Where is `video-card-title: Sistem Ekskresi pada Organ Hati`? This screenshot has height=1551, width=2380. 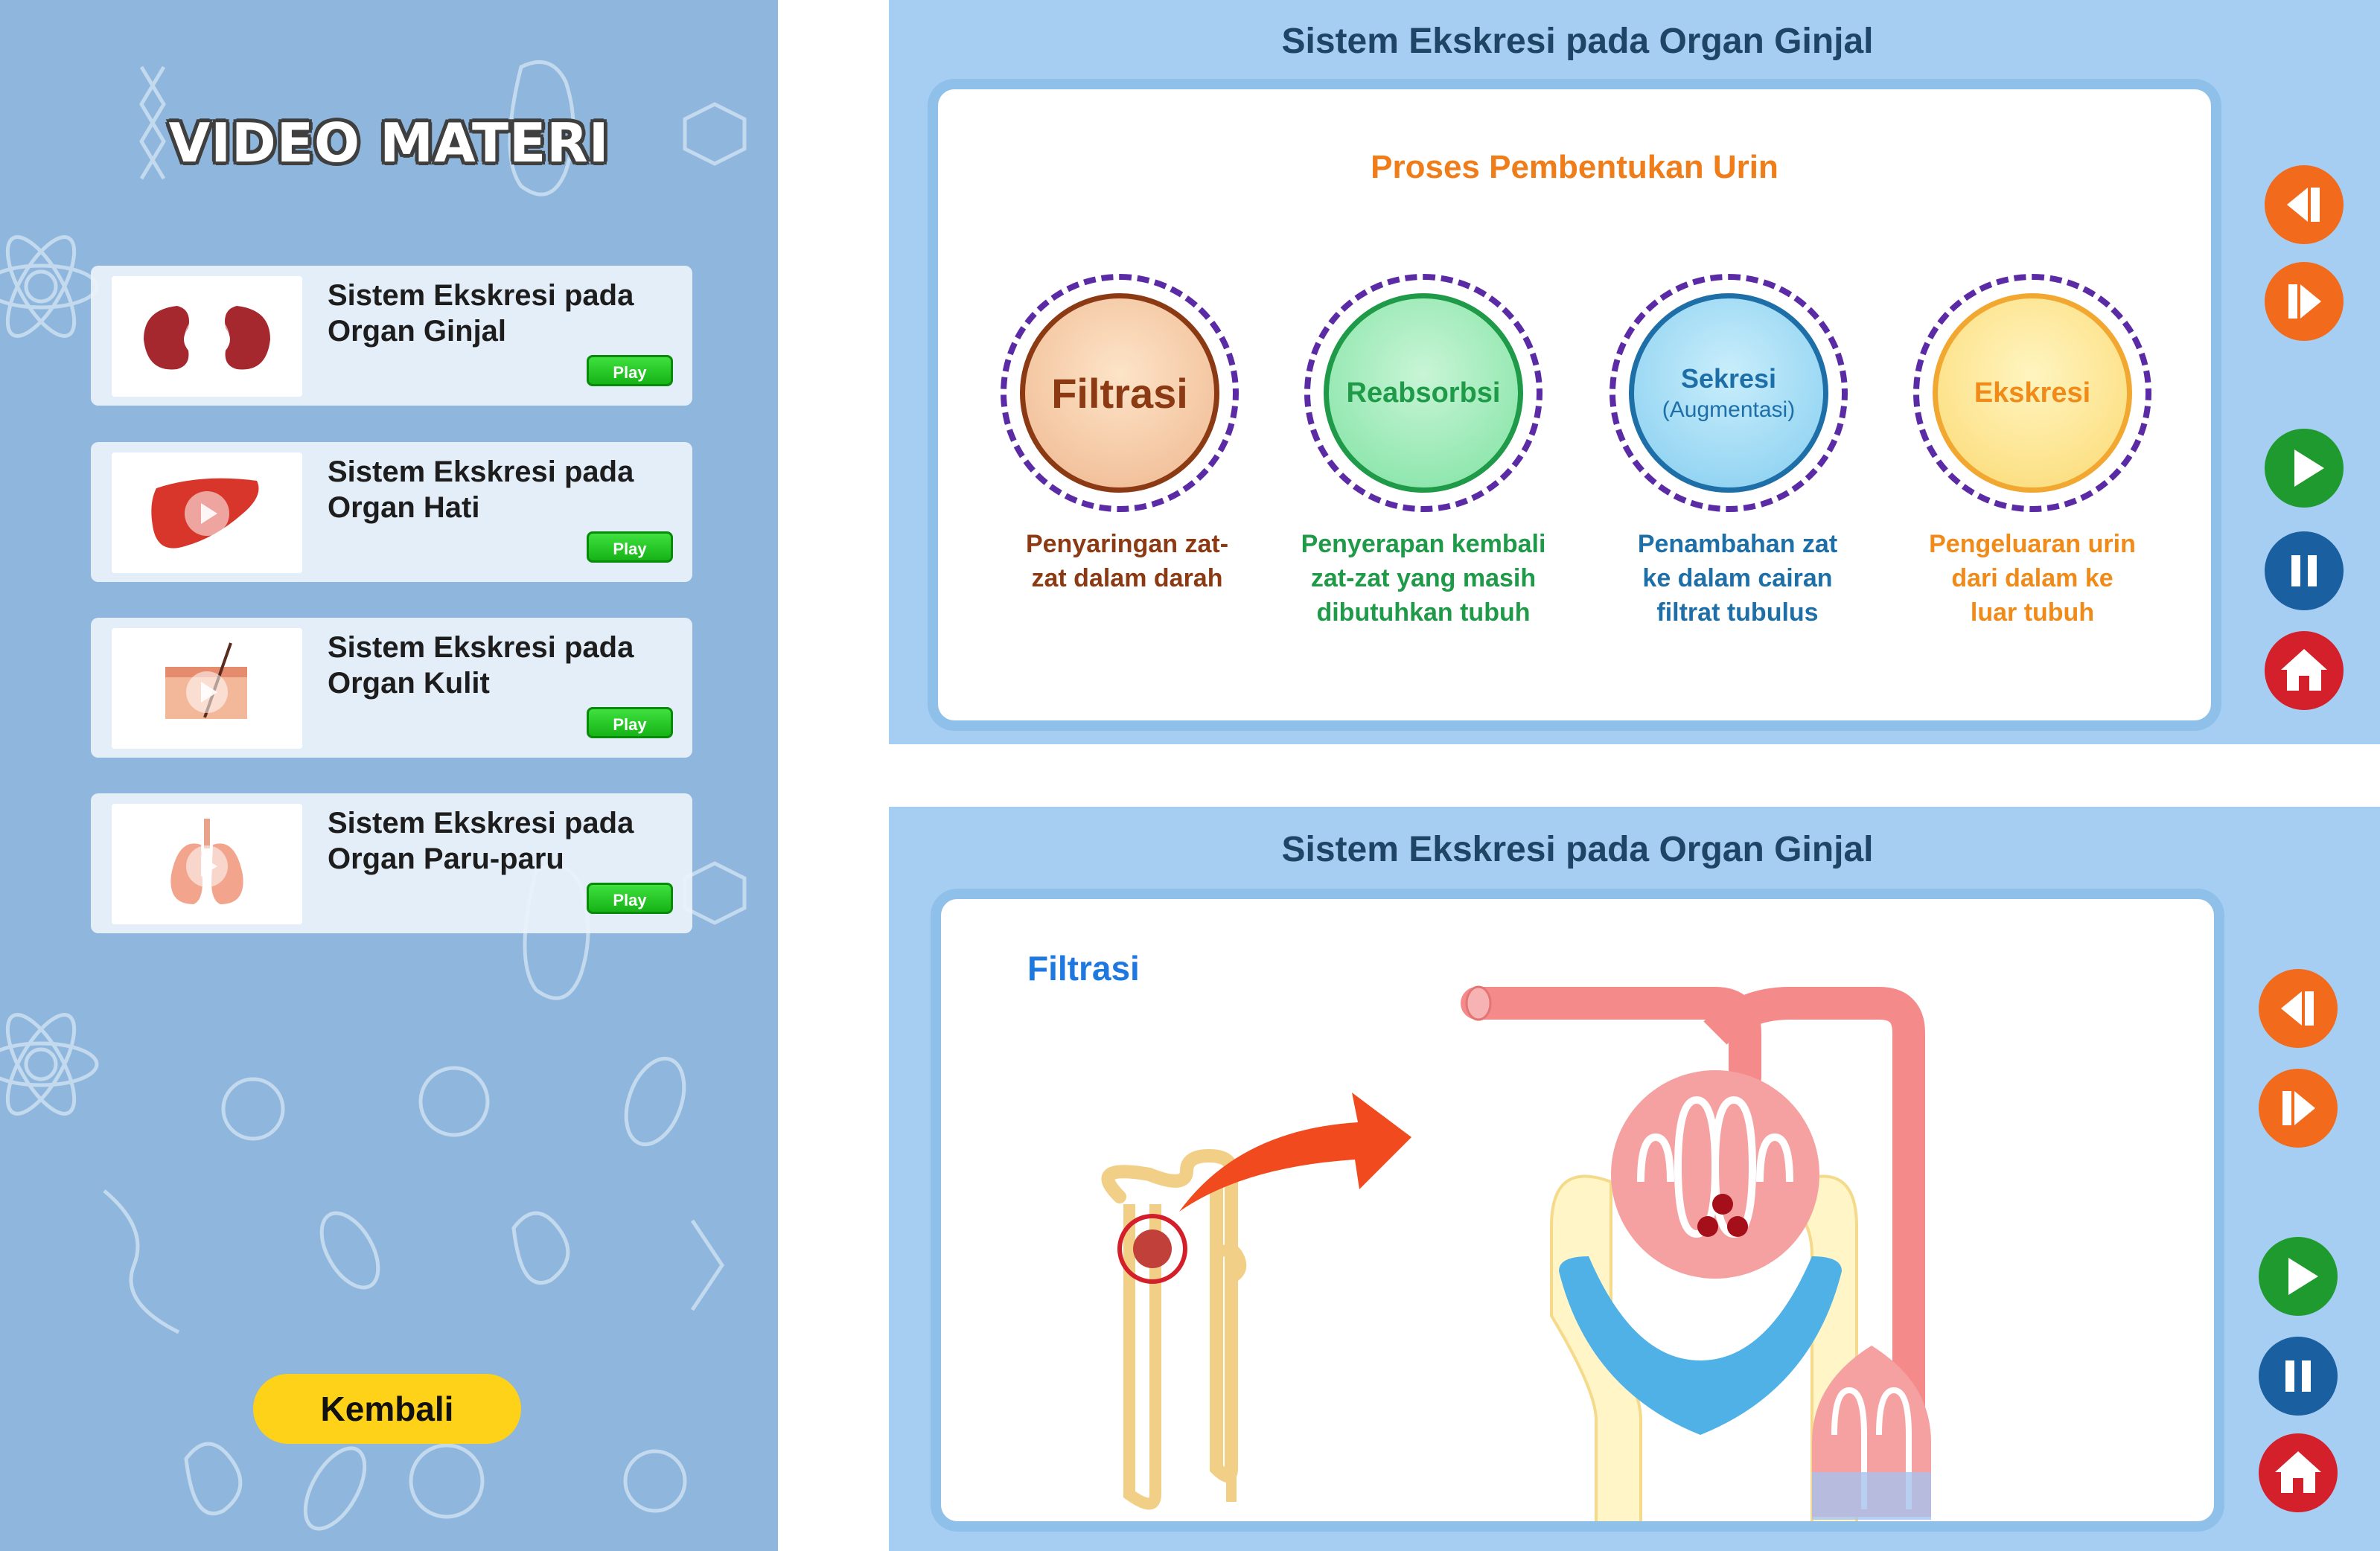
video-card-title: Sistem Ekskresi pada Organ Hati is located at coordinates (481, 489).